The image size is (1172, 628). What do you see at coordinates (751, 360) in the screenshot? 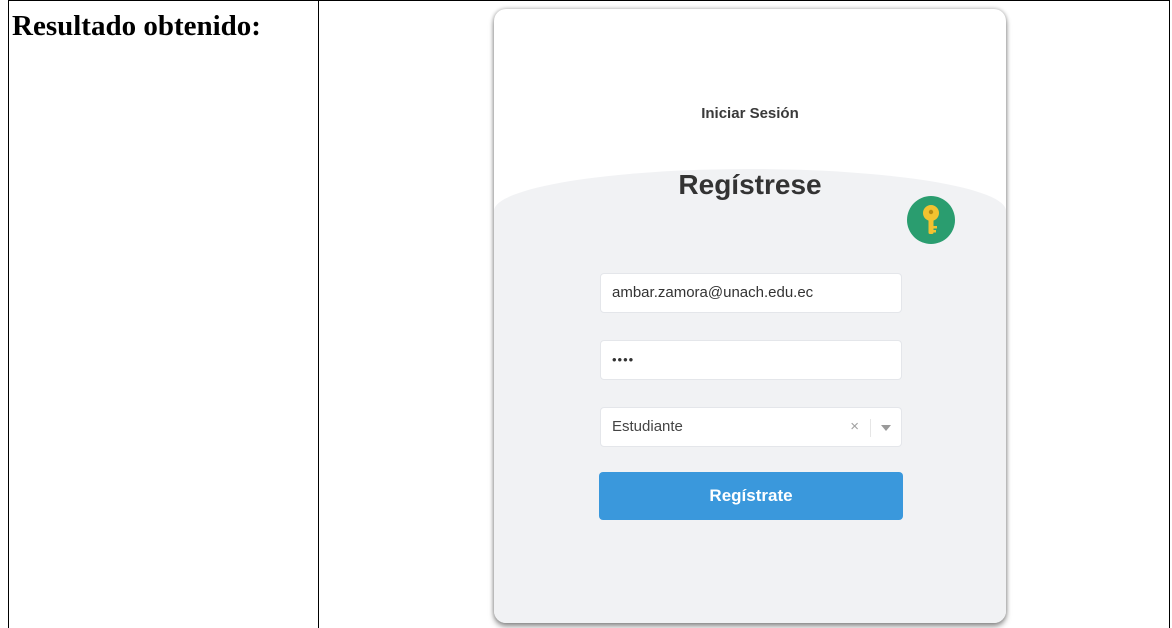
I see `password-field: ••••` at bounding box center [751, 360].